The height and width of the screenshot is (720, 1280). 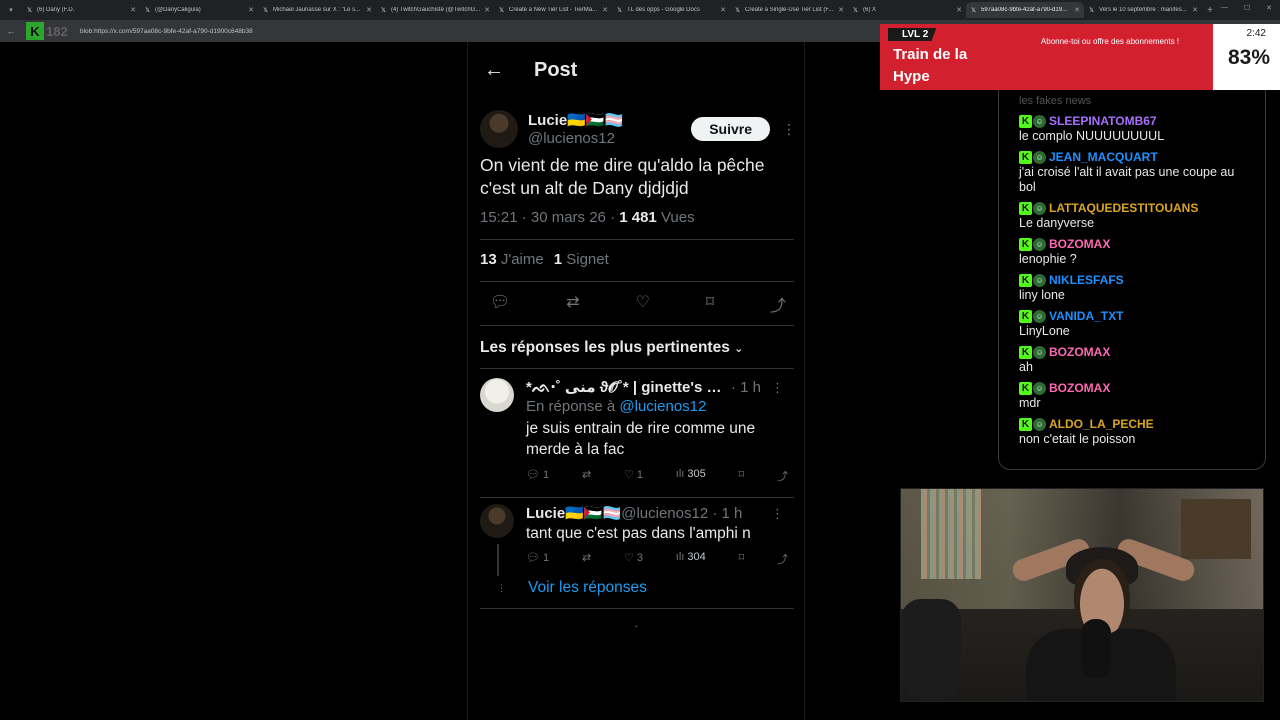 I want to click on like-icon: ♡ 3, so click(x=633, y=559).